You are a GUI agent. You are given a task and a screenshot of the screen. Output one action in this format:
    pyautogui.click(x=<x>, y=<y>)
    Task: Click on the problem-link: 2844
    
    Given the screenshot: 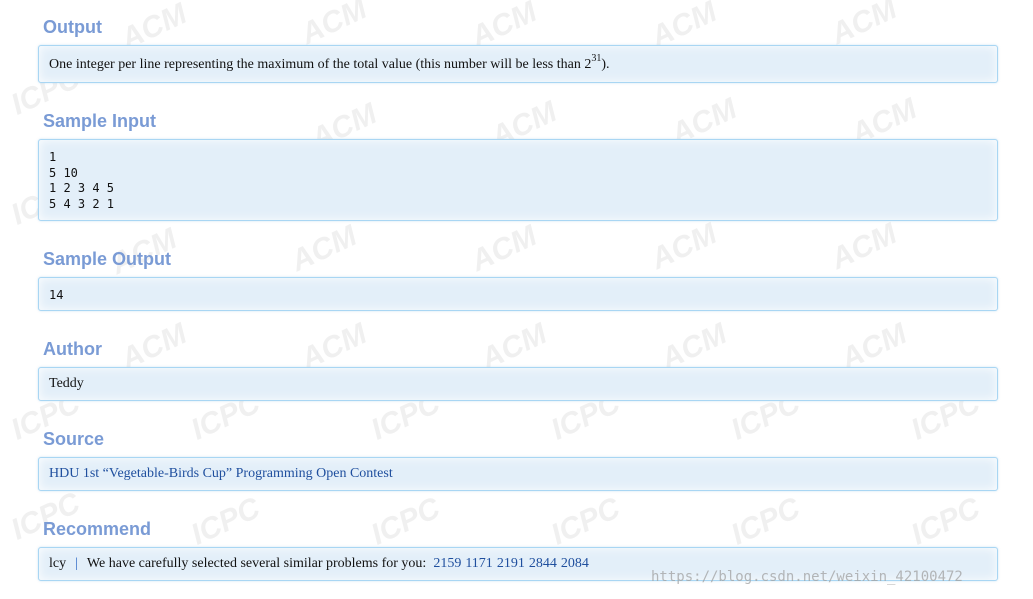 What is the action you would take?
    pyautogui.click(x=543, y=563)
    